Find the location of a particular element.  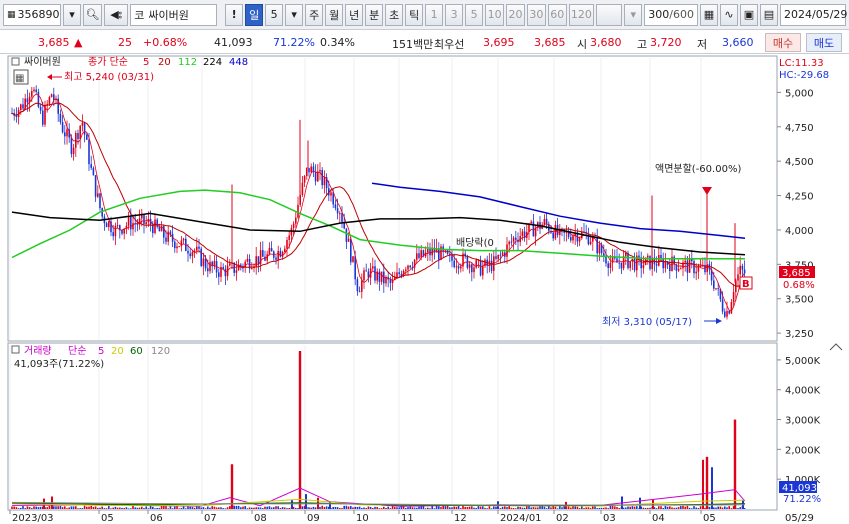

svg-text: 최고 5,240 (03/31) is located at coordinates (109, 77).